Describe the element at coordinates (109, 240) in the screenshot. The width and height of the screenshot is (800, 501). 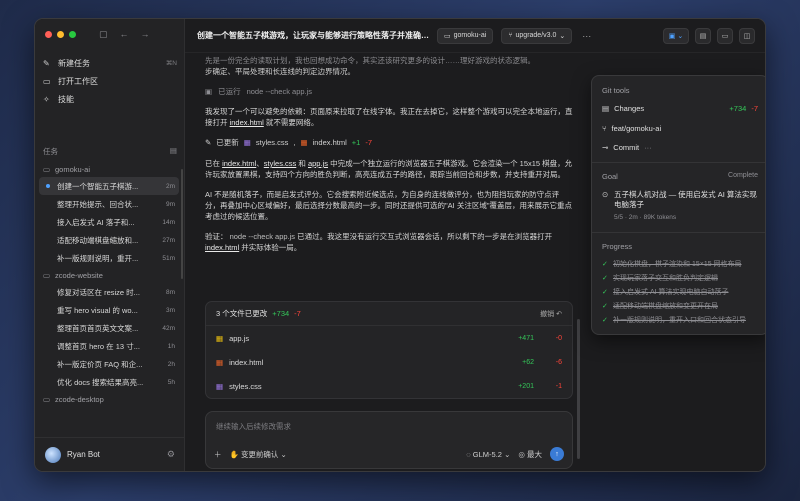
I see `task-item: 适配移动端棋盘缩放和... 27m` at that location.